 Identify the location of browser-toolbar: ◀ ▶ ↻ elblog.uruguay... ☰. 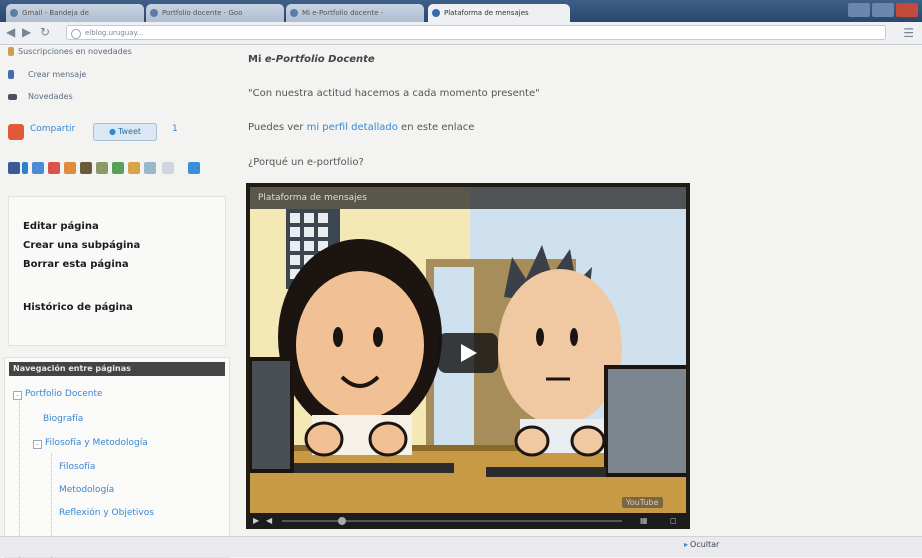
(461, 33).